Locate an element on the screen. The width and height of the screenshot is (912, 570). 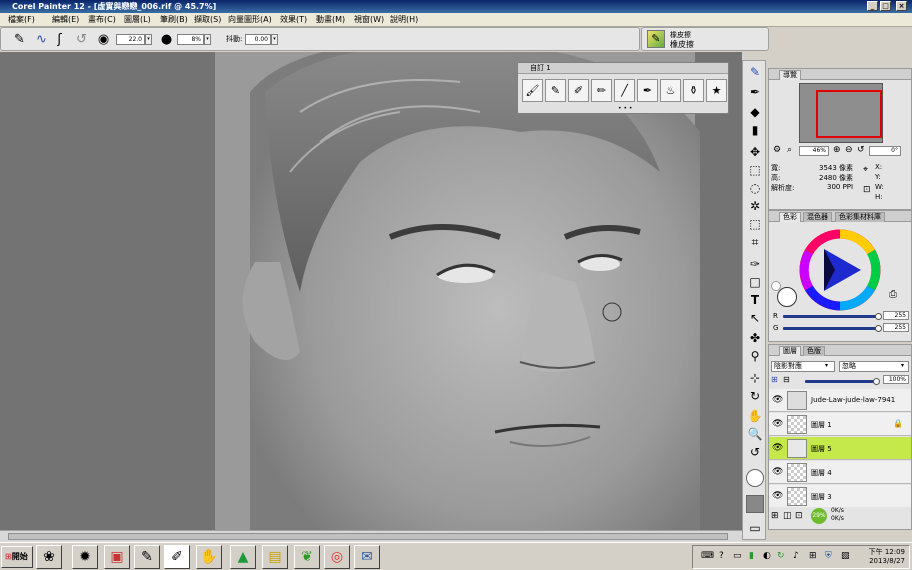
tray-app-icon: ▮ is located at coordinates (751, 556).